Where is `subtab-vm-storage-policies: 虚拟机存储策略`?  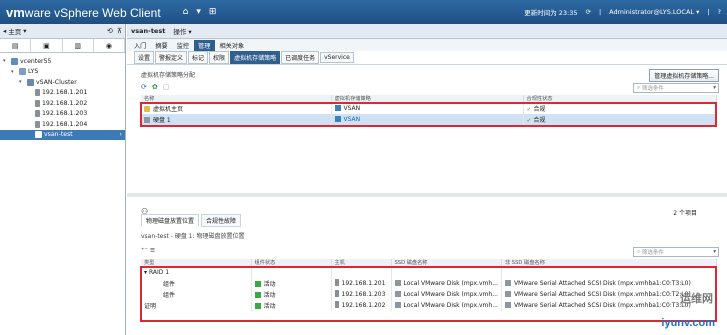 subtab-vm-storage-policies: 虚拟机存储策略 is located at coordinates (255, 57).